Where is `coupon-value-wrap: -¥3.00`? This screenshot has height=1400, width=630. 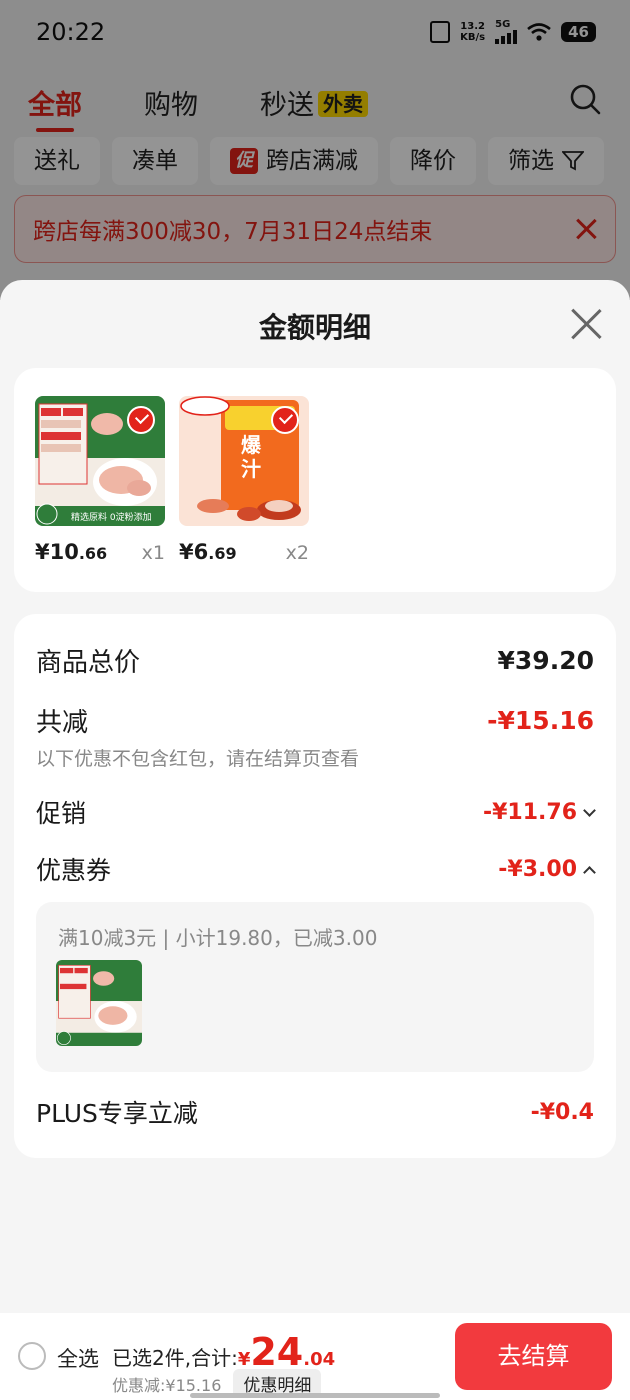
coupon-value-wrap: -¥3.00 is located at coordinates (547, 869).